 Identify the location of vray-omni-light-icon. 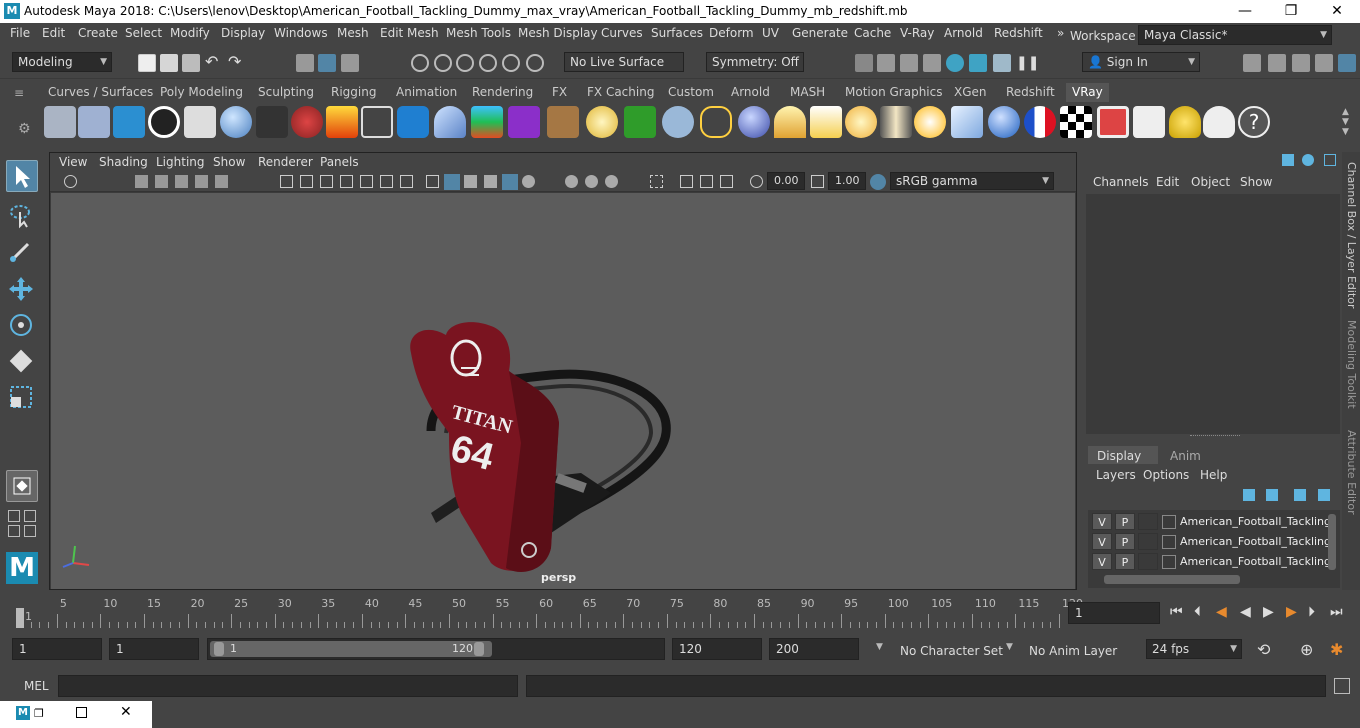
(861, 122).